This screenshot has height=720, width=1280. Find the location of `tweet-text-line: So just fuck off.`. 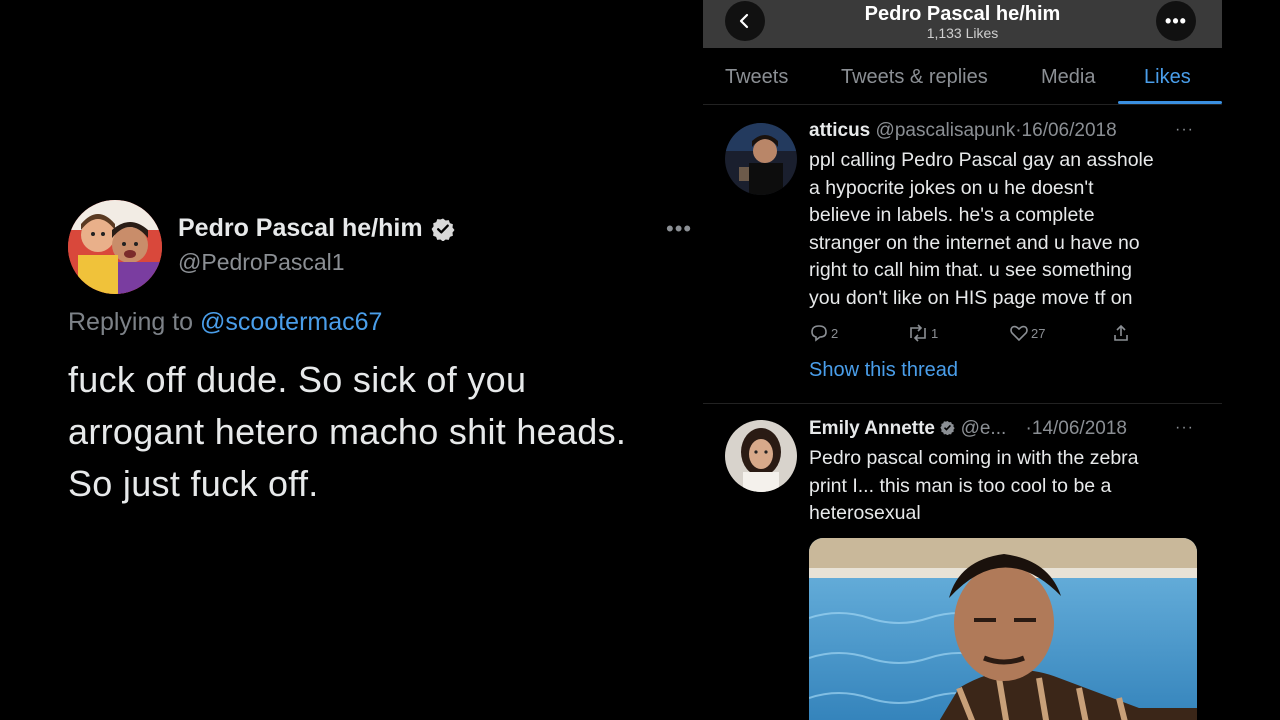

tweet-text-line: So just fuck off. is located at coordinates (193, 483).